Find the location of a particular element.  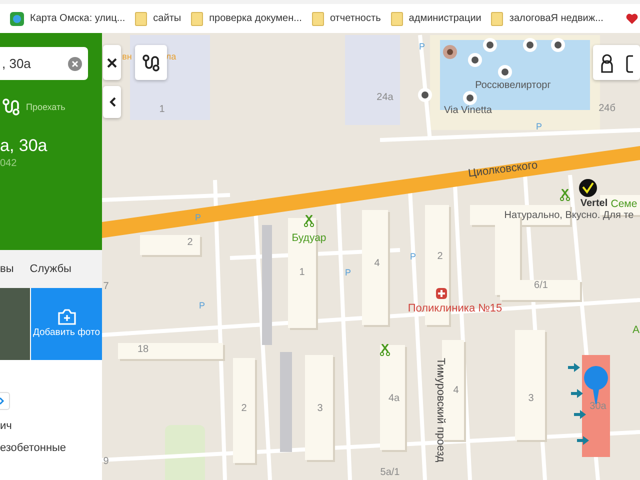

house-number: 6/1 is located at coordinates (541, 286).